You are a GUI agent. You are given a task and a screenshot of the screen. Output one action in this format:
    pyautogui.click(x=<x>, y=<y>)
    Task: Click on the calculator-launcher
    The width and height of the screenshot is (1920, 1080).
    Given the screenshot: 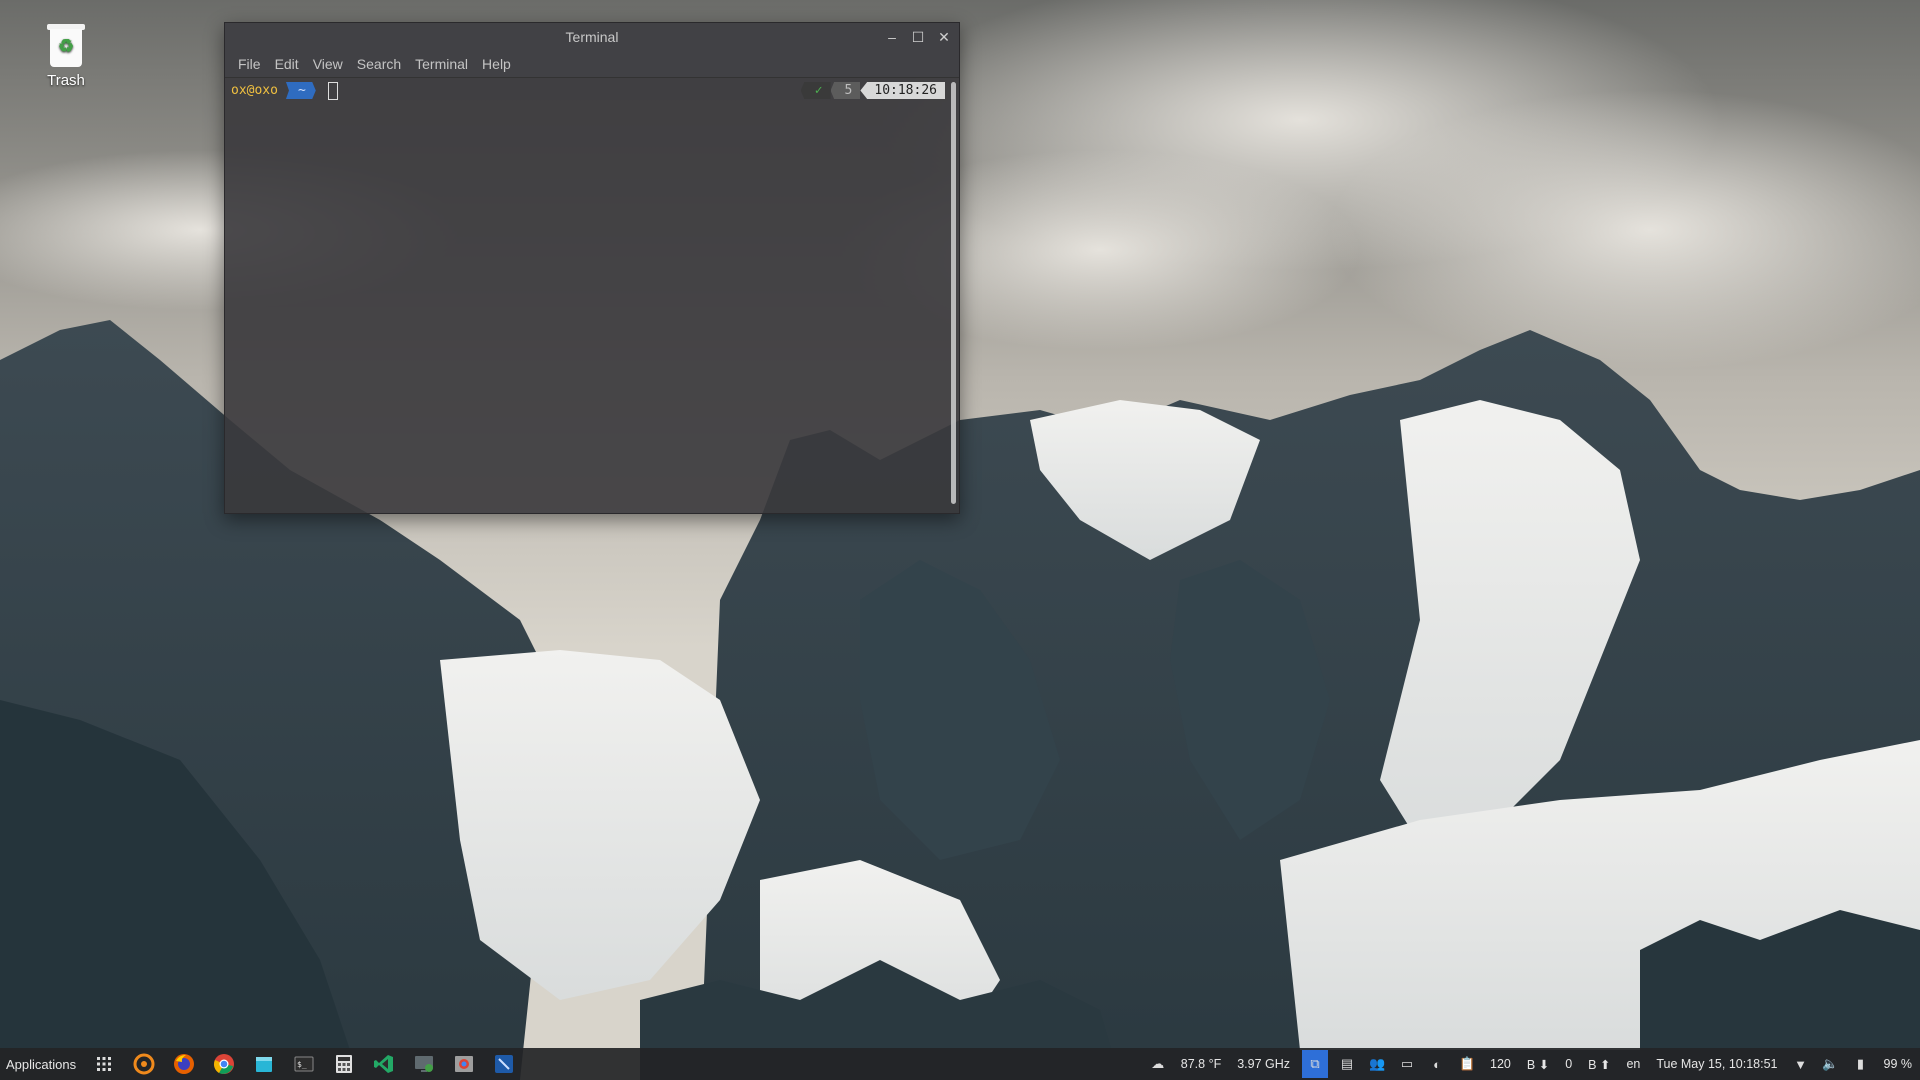 What is the action you would take?
    pyautogui.click(x=344, y=1064)
    